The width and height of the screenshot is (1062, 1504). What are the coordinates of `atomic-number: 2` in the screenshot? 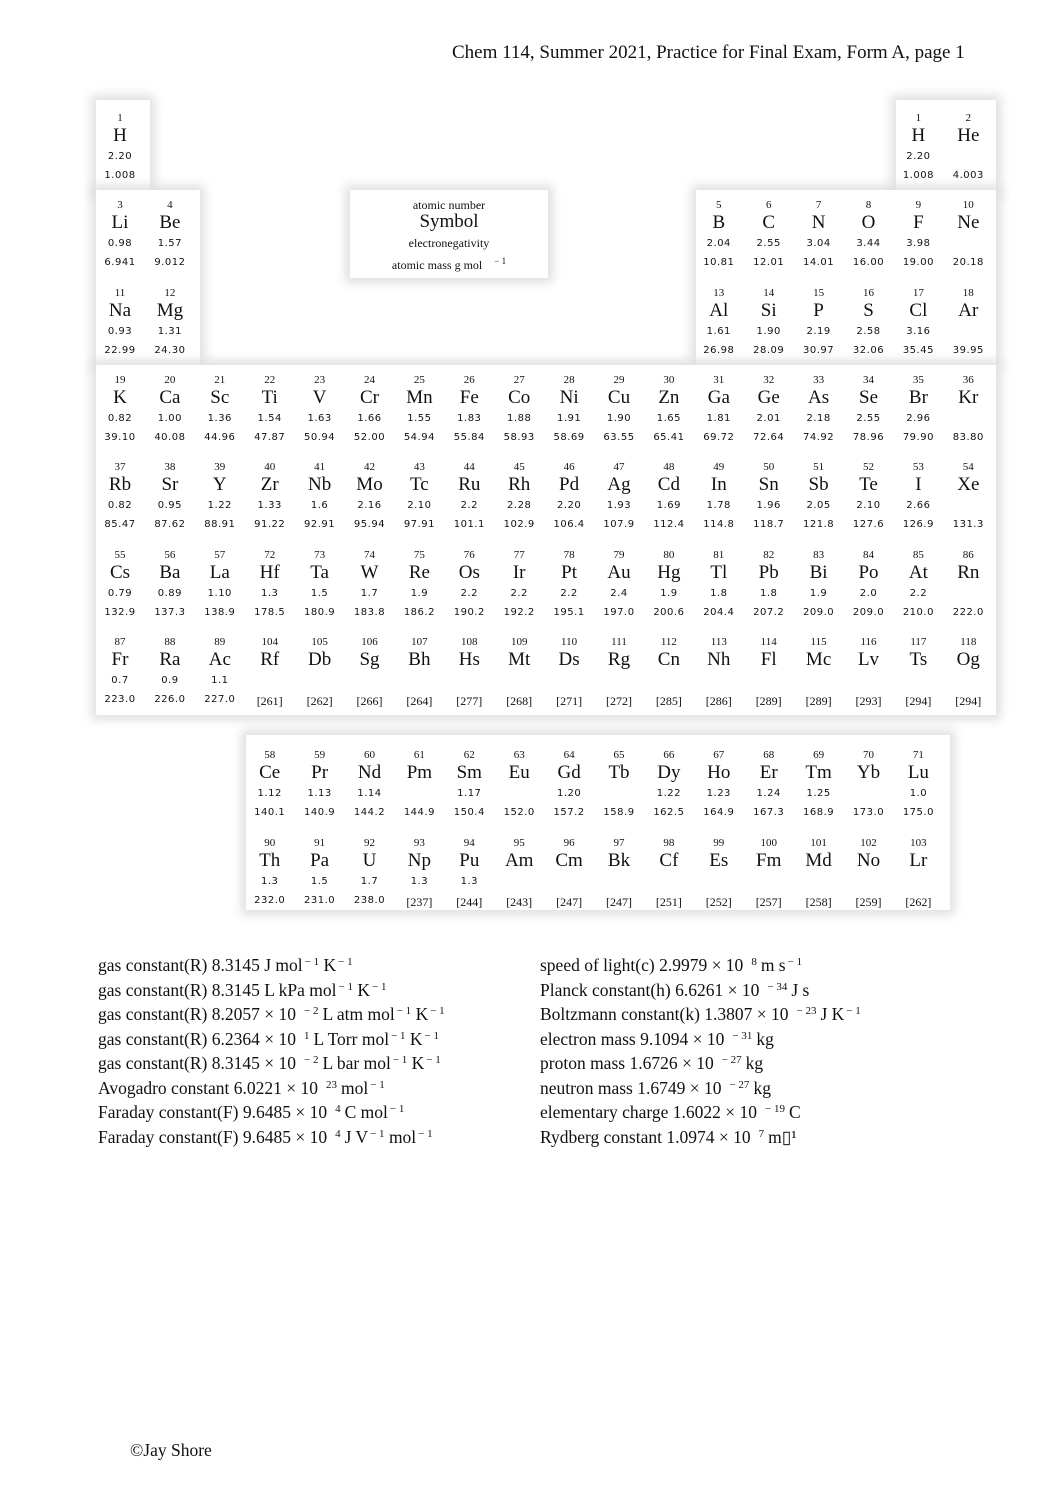 It's located at (968, 118).